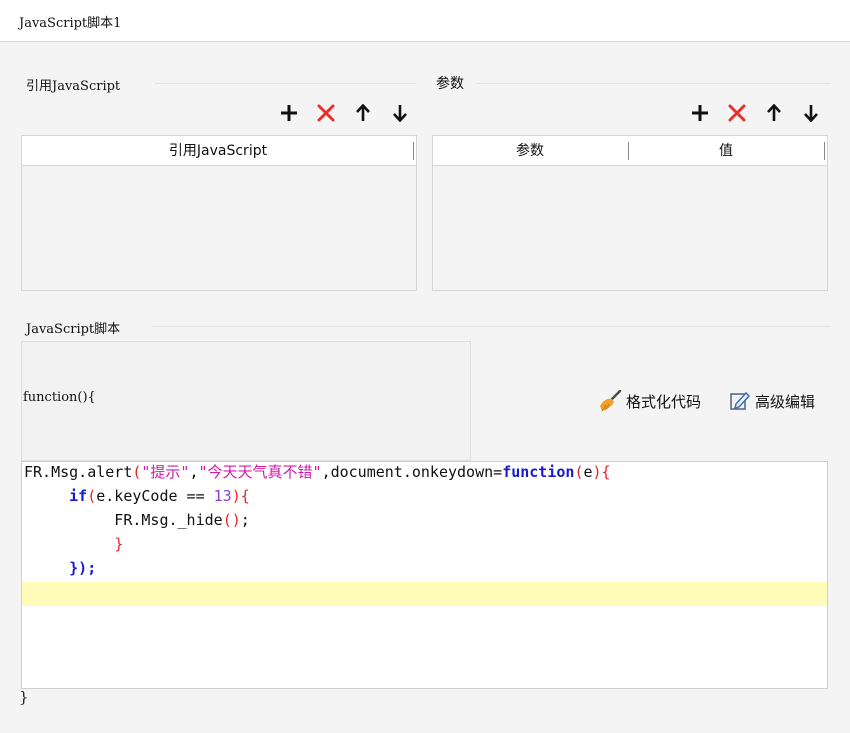 The width and height of the screenshot is (850, 733). What do you see at coordinates (222, 496) in the screenshot?
I see `code-token: 13` at bounding box center [222, 496].